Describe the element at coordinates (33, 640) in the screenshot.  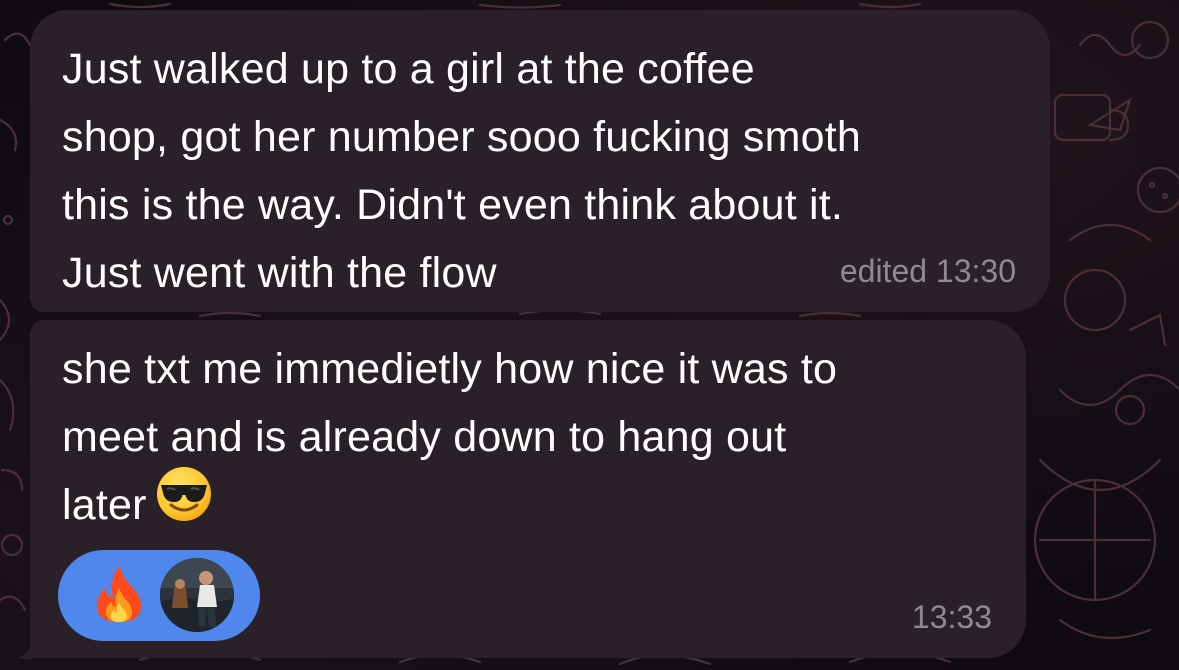
I see `bubble-tail` at that location.